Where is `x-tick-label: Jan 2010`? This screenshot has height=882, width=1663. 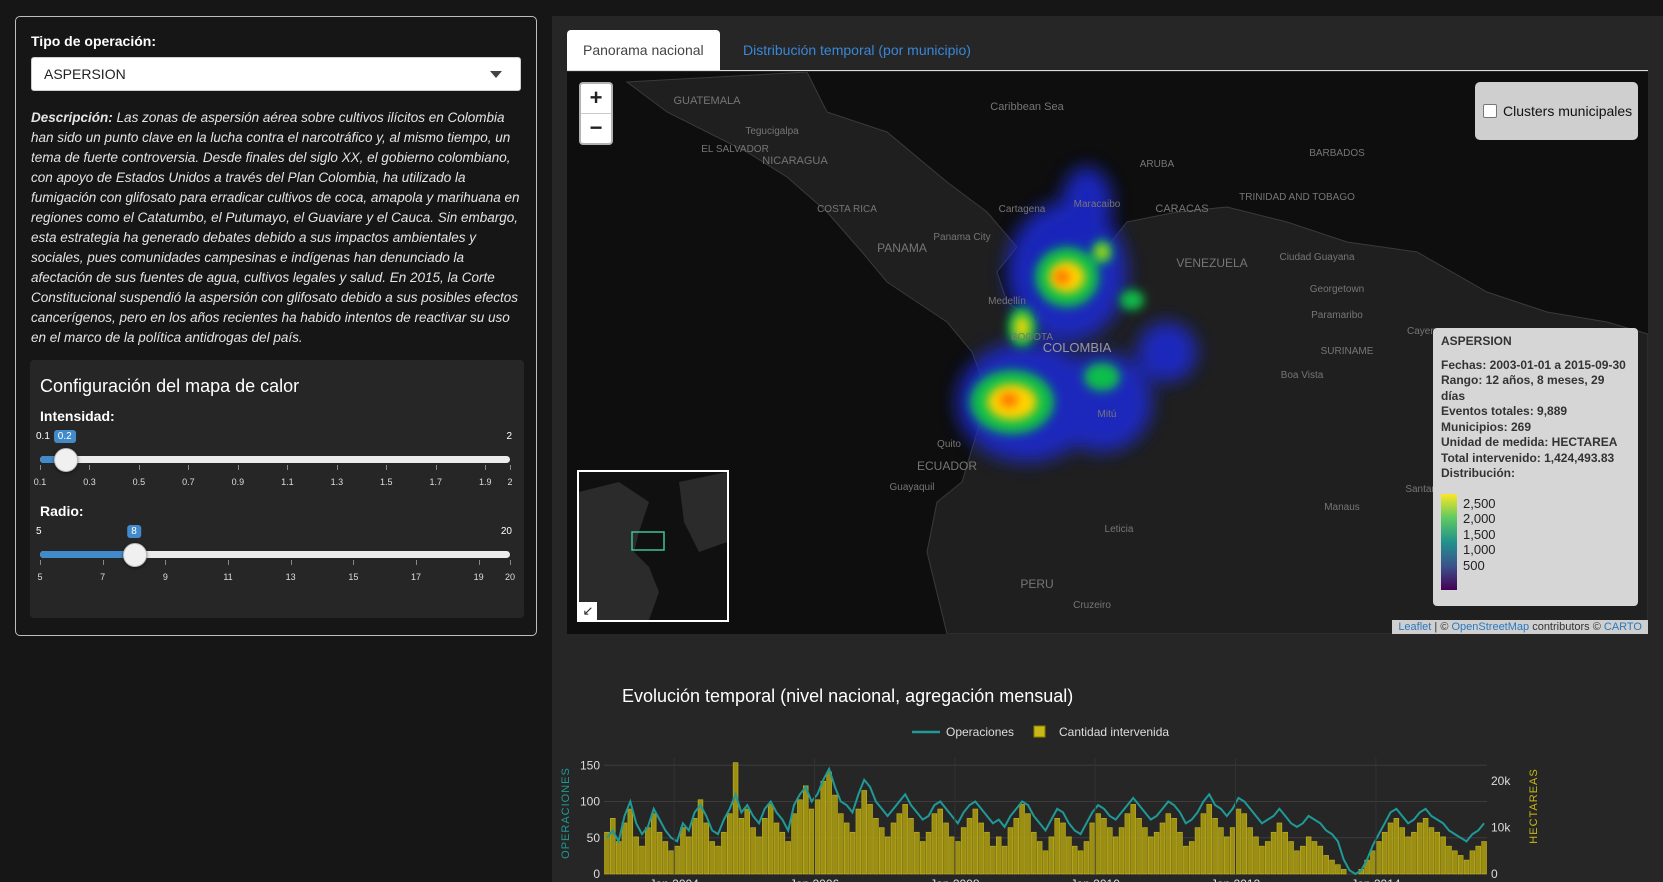 x-tick-label: Jan 2010 is located at coordinates (1096, 879).